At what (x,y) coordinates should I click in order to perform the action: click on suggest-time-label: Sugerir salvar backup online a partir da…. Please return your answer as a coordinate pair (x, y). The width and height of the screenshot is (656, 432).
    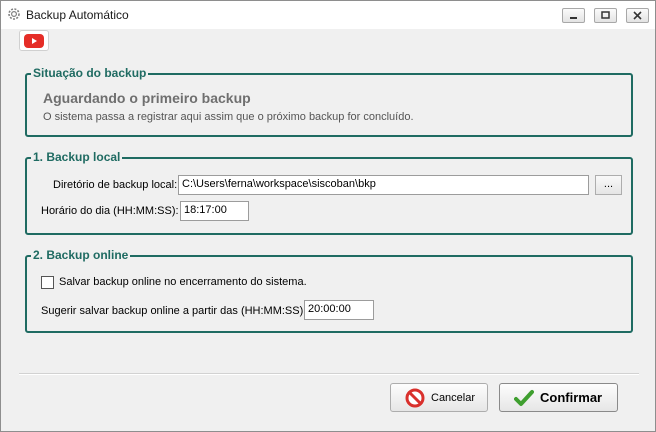
    Looking at the image, I should click on (174, 311).